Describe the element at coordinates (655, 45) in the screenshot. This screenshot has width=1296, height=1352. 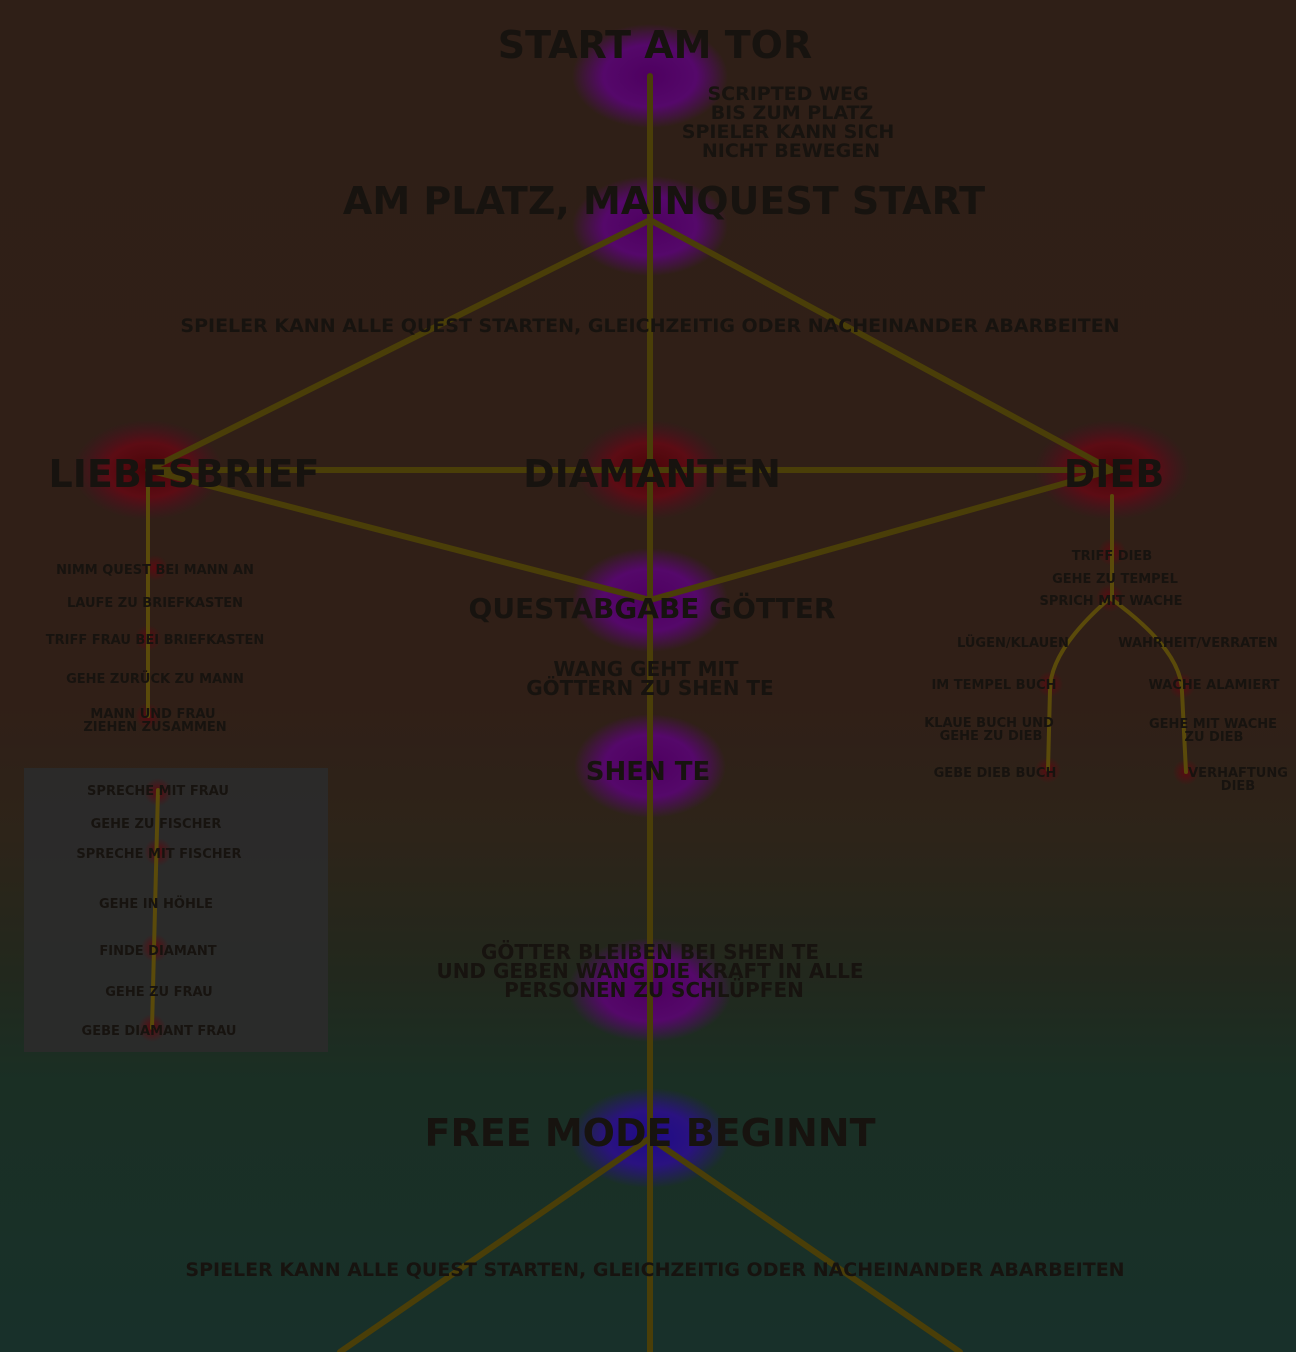
I see `start-title: START AM TOR` at that location.